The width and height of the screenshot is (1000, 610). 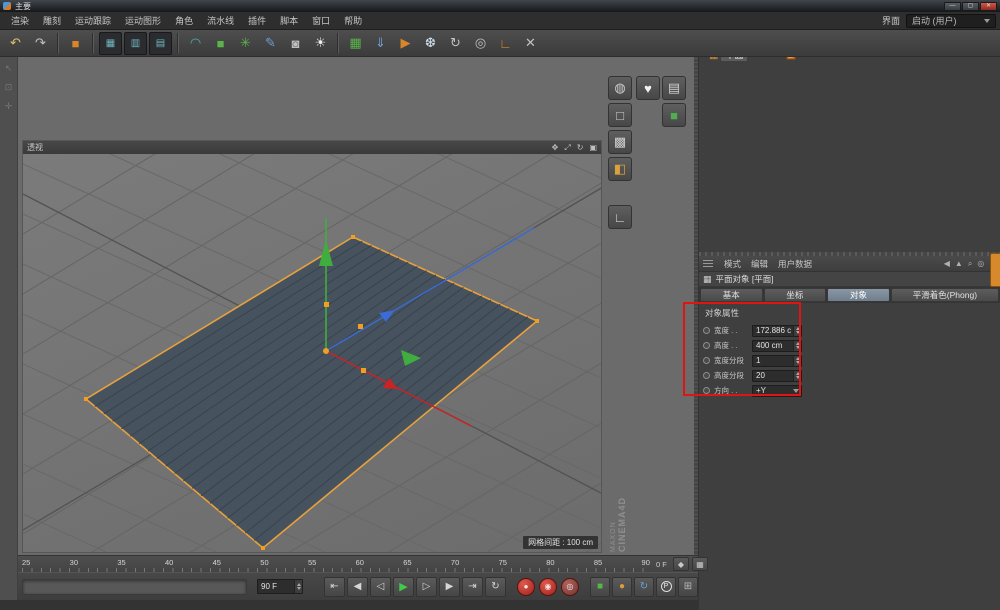 I want to click on timeline-scrubber, so click(x=134, y=586).